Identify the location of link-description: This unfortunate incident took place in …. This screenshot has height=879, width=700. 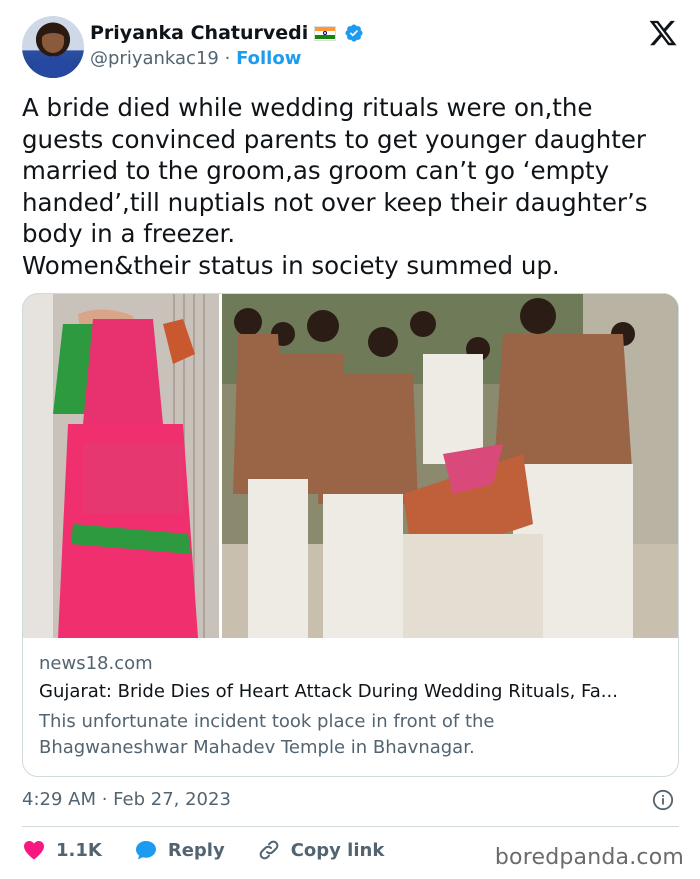
(267, 734).